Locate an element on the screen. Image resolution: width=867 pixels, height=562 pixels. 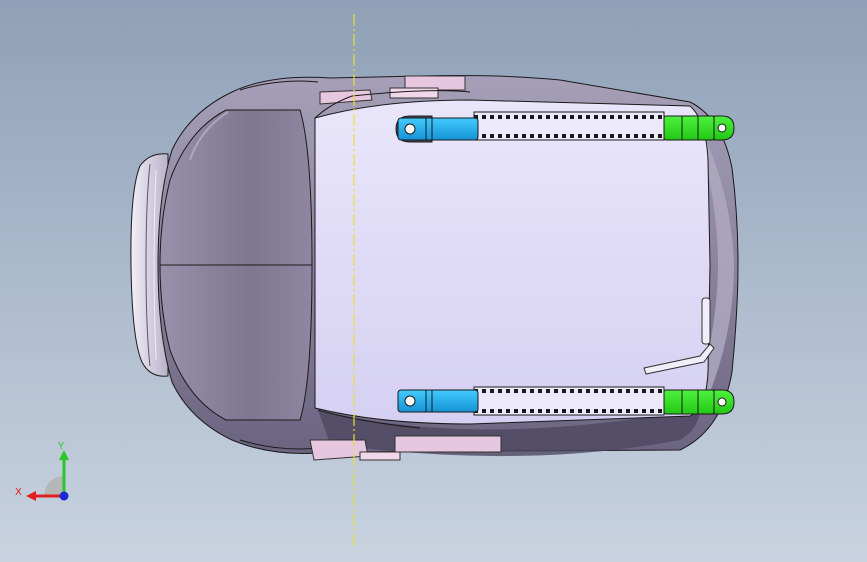
triad-graphic is located at coordinates (47, 475).